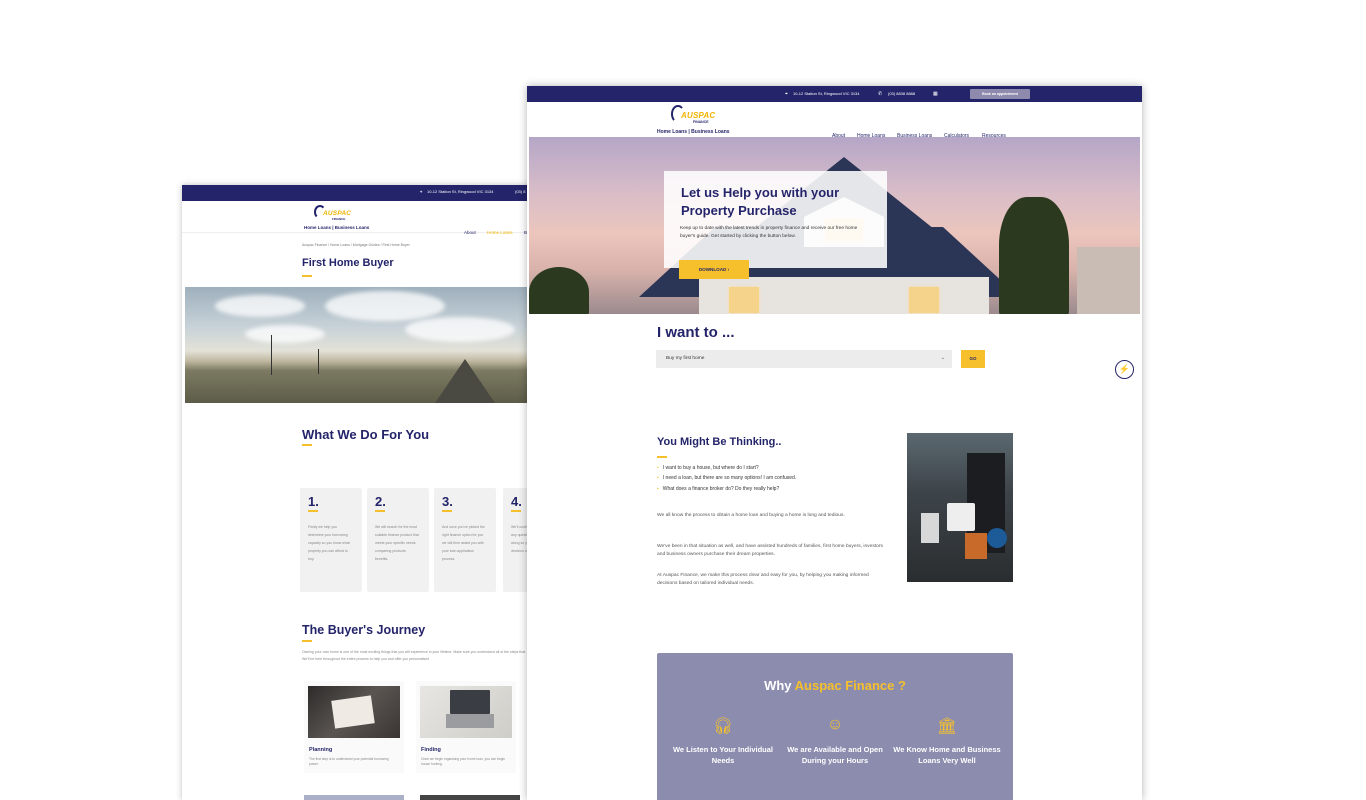  What do you see at coordinates (307, 276) in the screenshot?
I see `title-underline` at bounding box center [307, 276].